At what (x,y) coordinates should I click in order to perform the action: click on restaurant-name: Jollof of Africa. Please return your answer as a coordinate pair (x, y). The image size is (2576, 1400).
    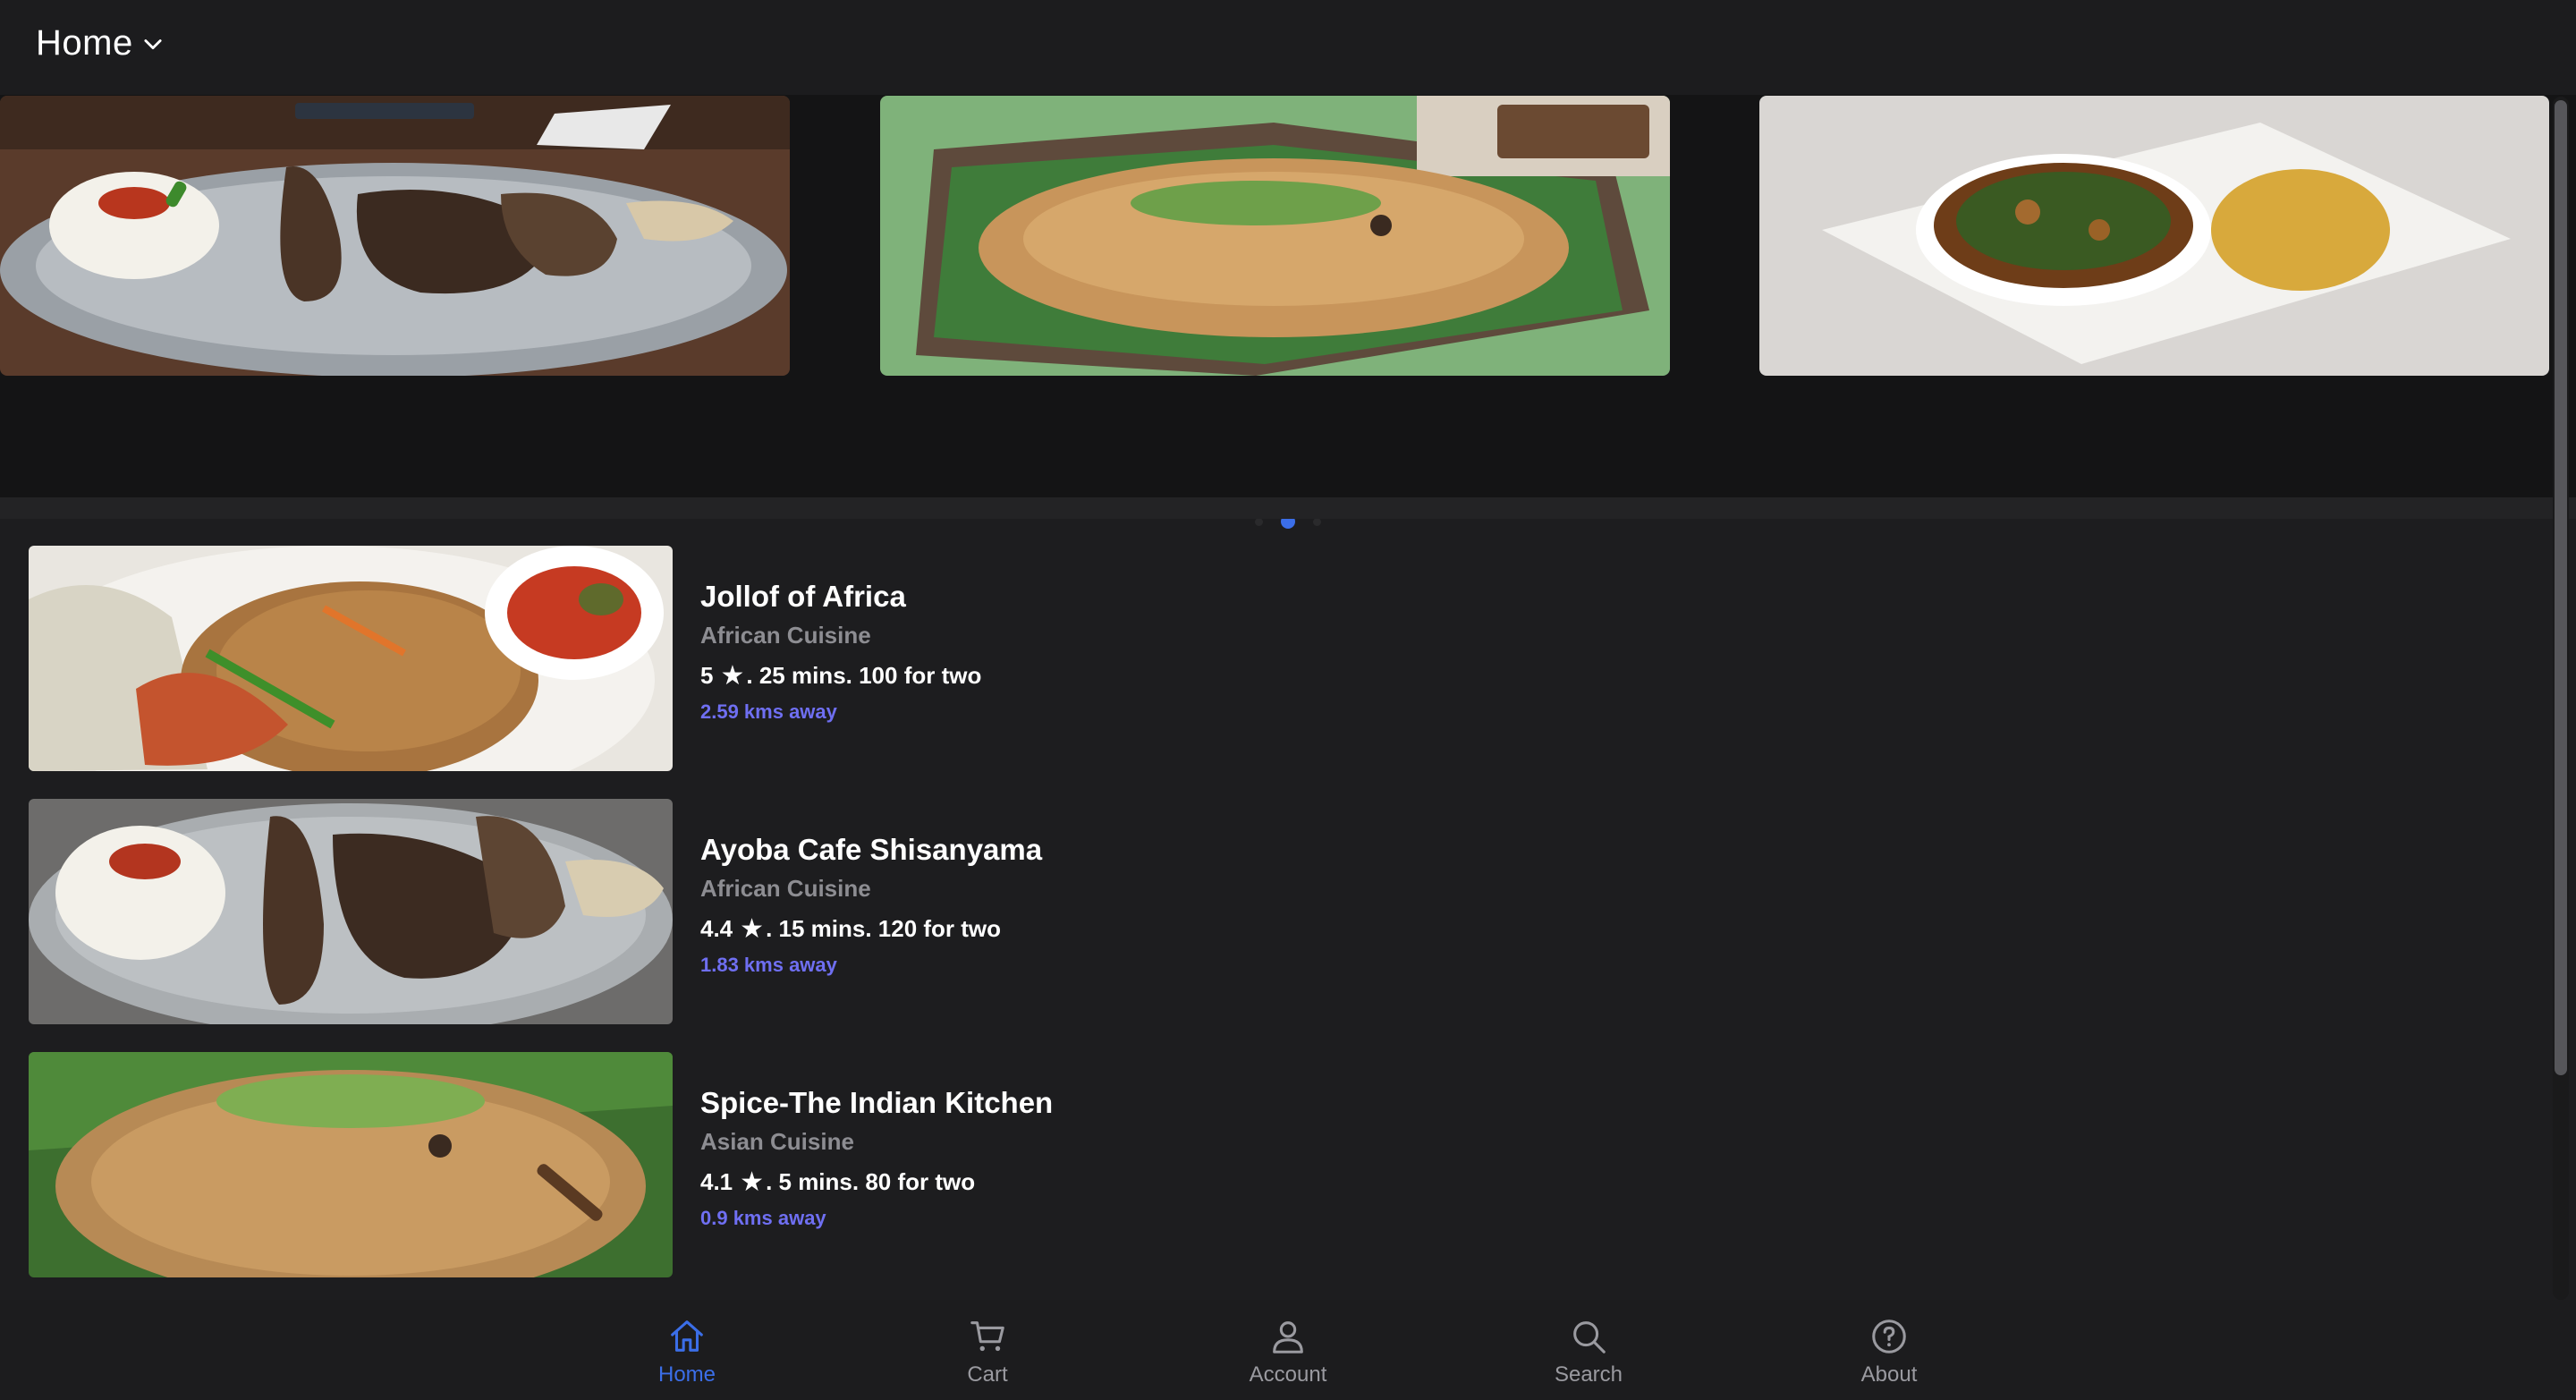
    Looking at the image, I should click on (803, 596).